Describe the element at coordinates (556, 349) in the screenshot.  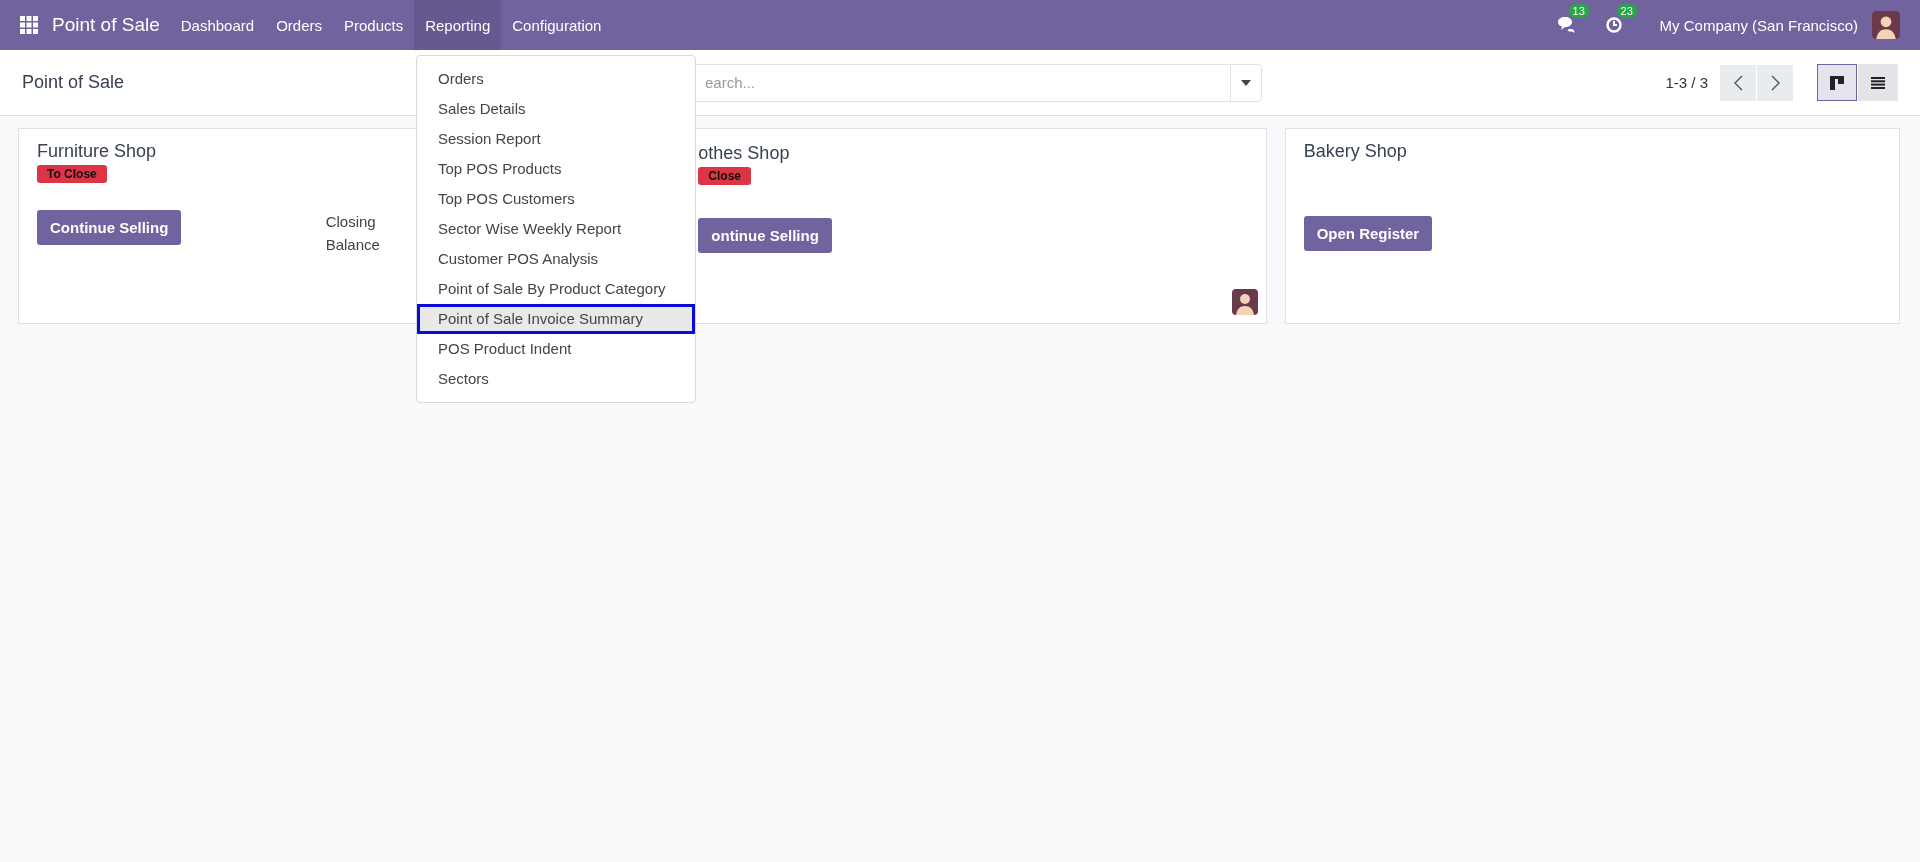
I see `dropdown-item: POS Product Indent` at that location.